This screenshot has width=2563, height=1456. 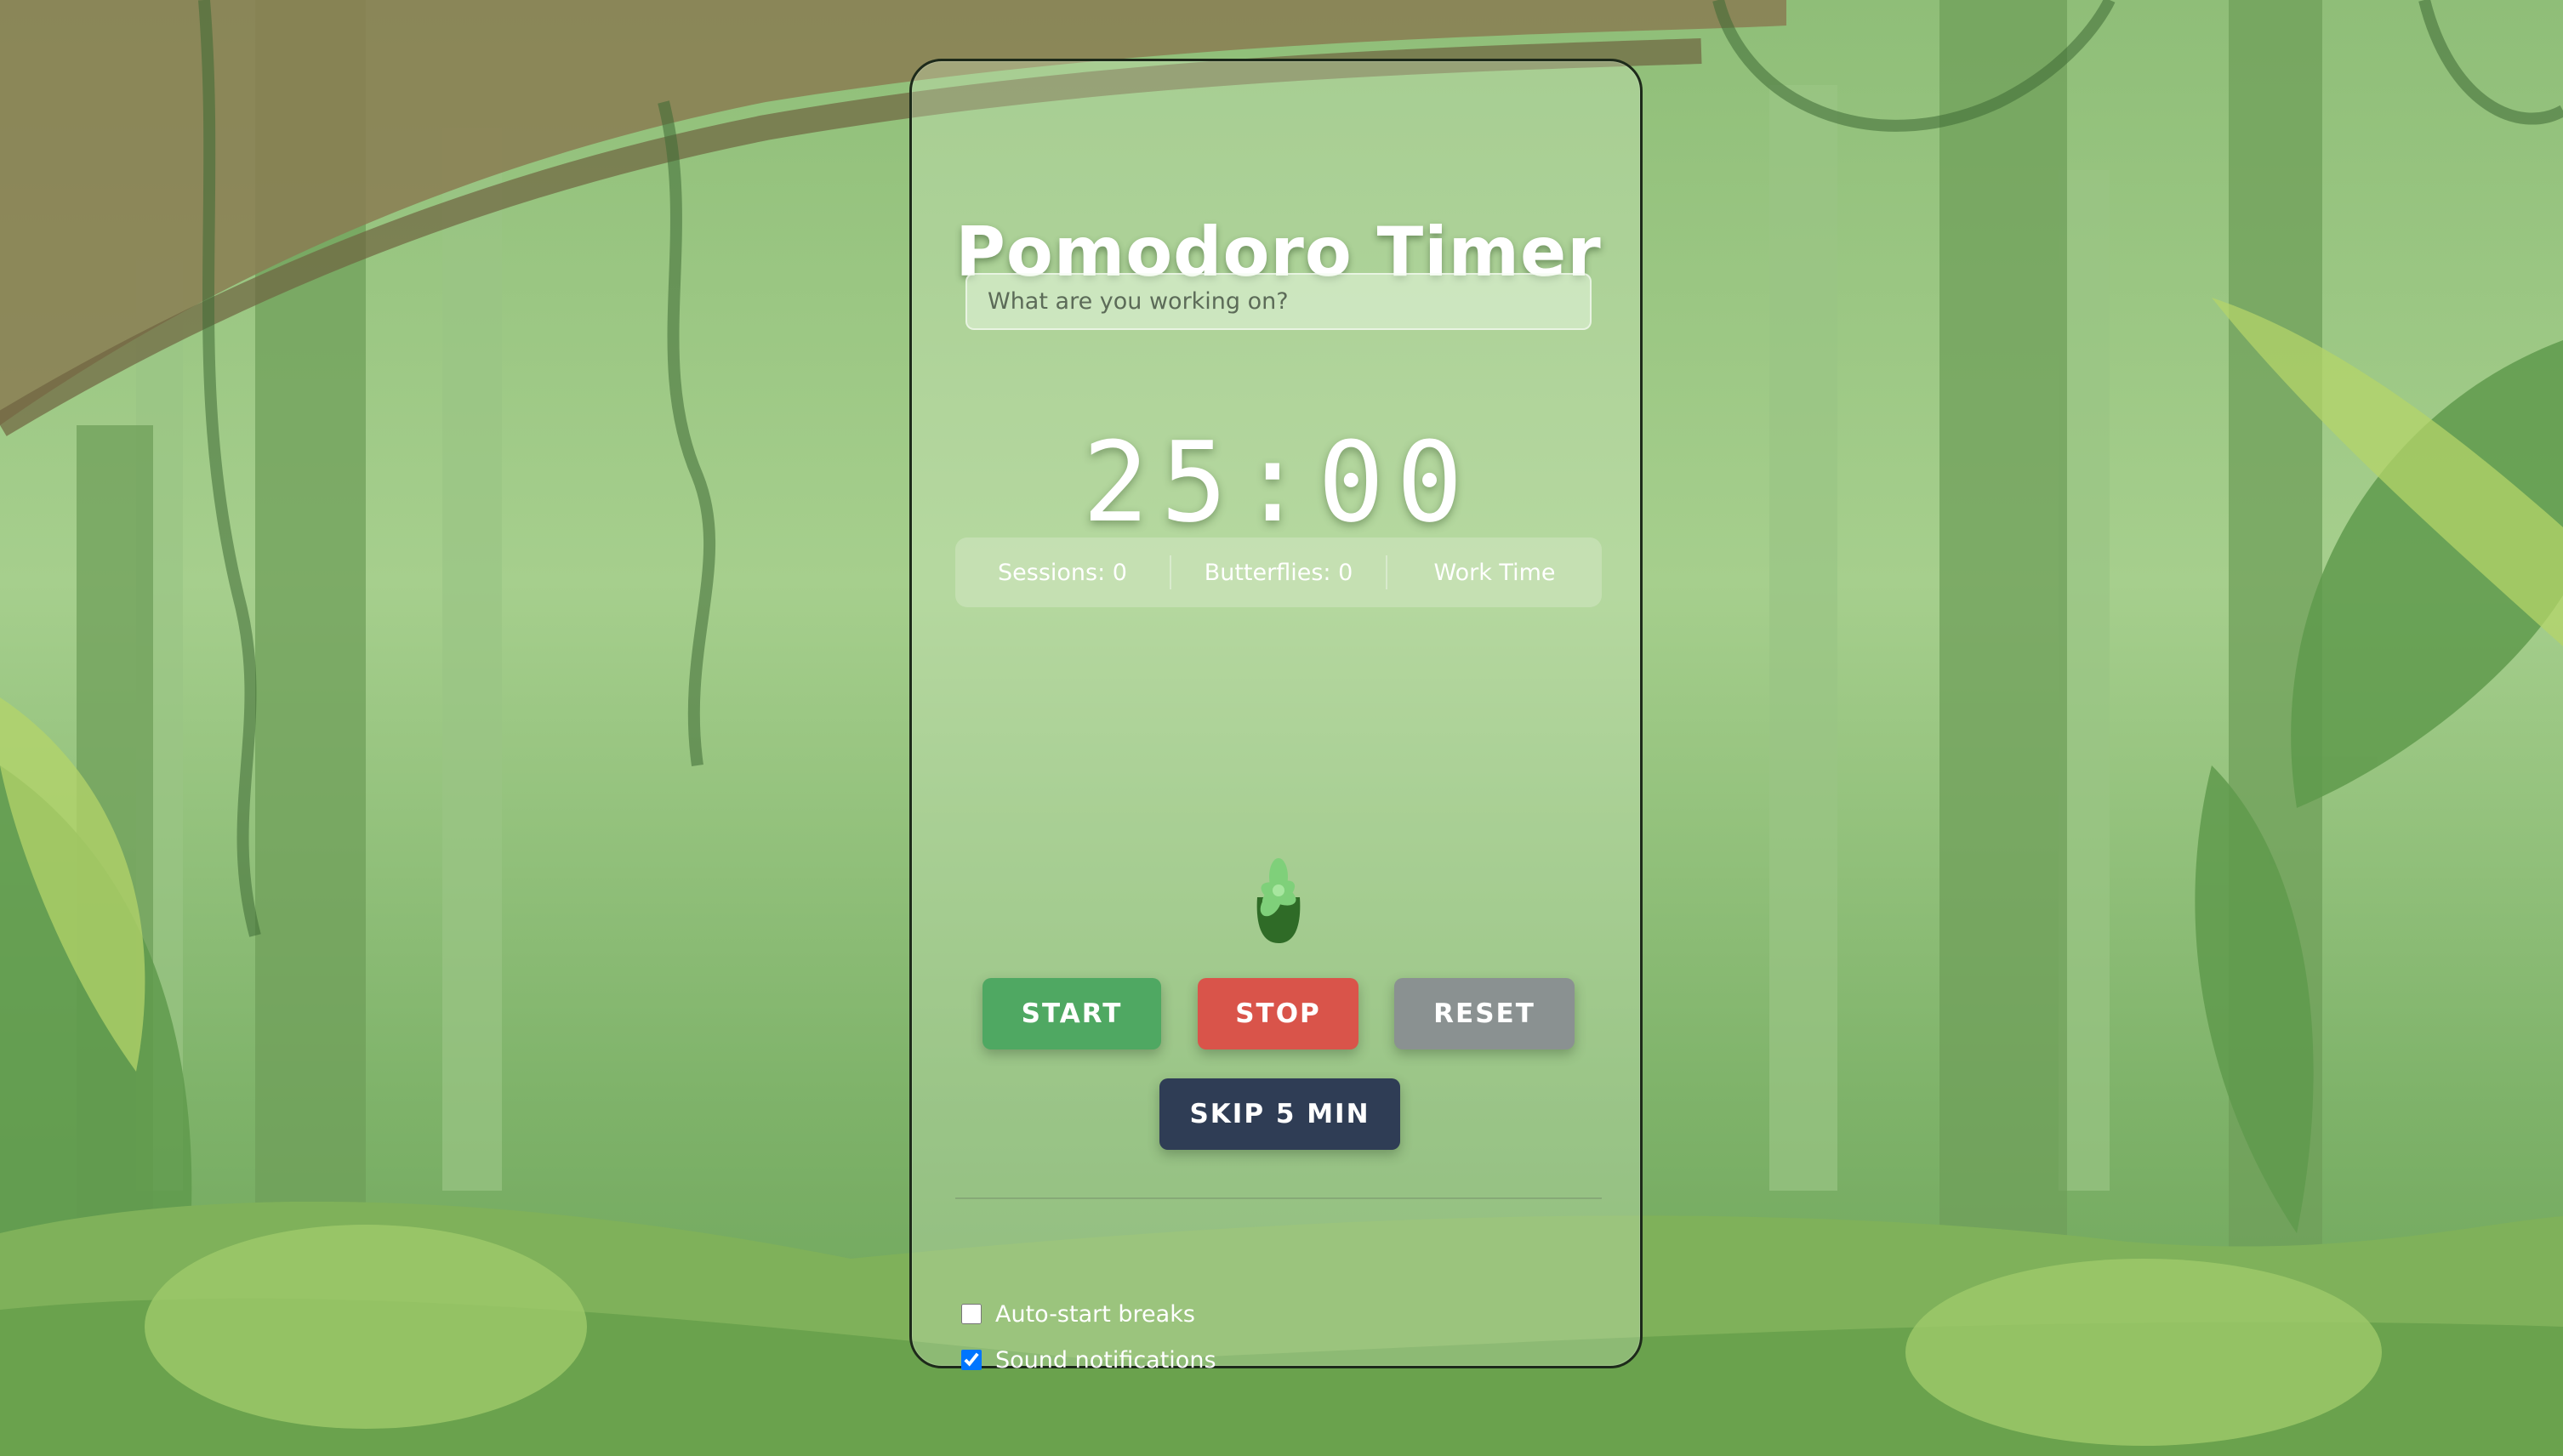 I want to click on mode-label: Work Time, so click(x=1494, y=572).